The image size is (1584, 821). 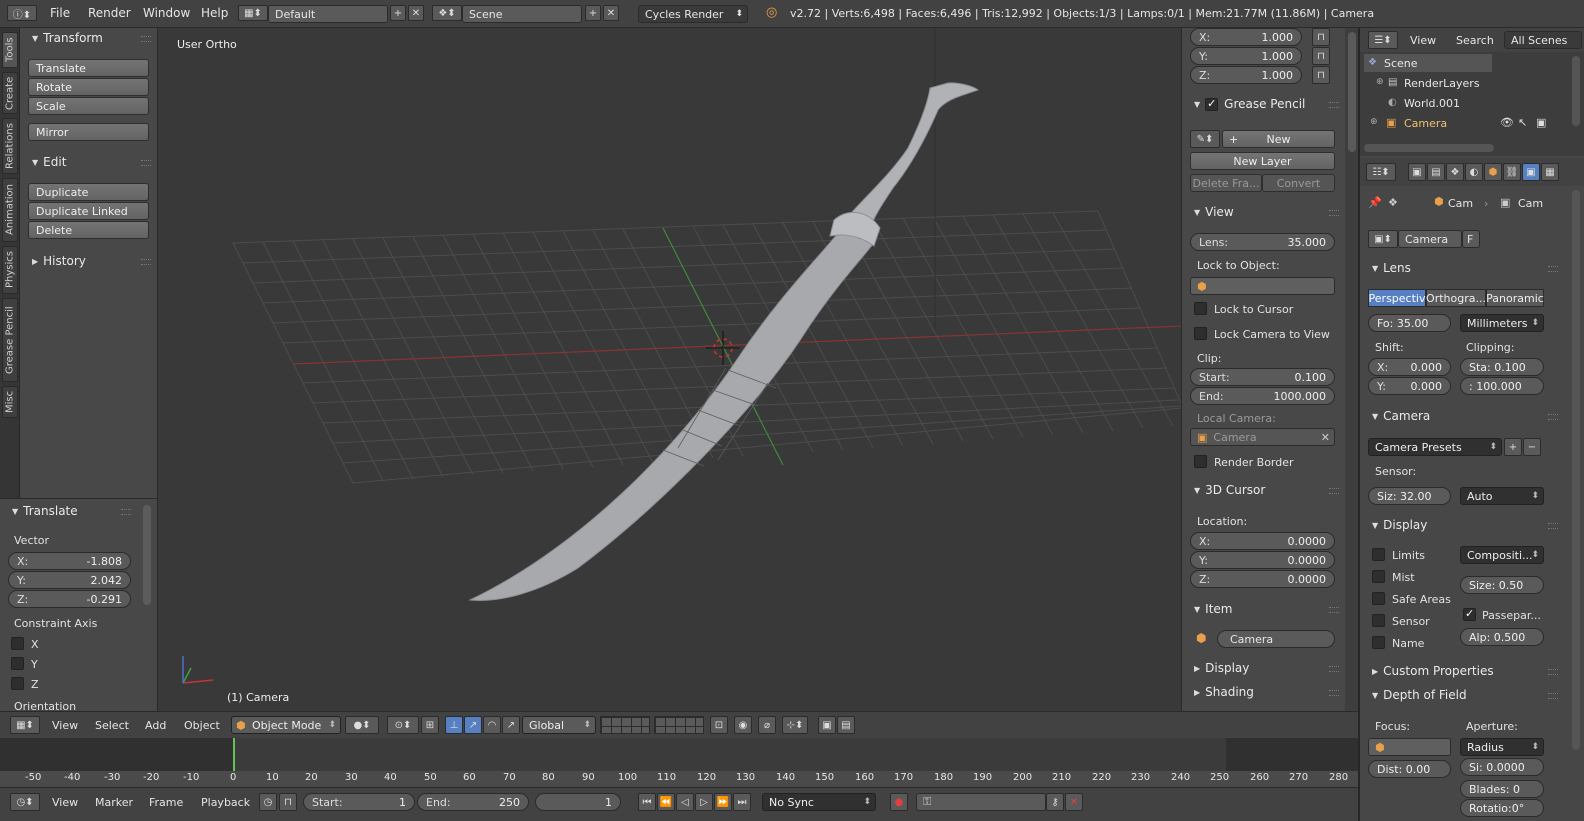 I want to click on translate-button: Translate, so click(x=88, y=68).